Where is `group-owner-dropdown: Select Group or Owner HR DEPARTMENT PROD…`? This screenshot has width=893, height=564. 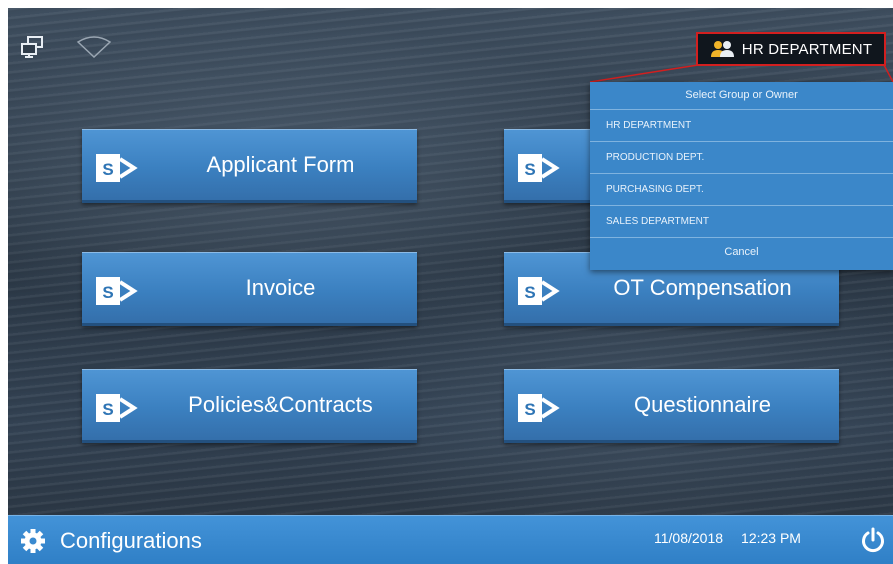
group-owner-dropdown: Select Group or Owner HR DEPARTMENT PROD… is located at coordinates (741, 176).